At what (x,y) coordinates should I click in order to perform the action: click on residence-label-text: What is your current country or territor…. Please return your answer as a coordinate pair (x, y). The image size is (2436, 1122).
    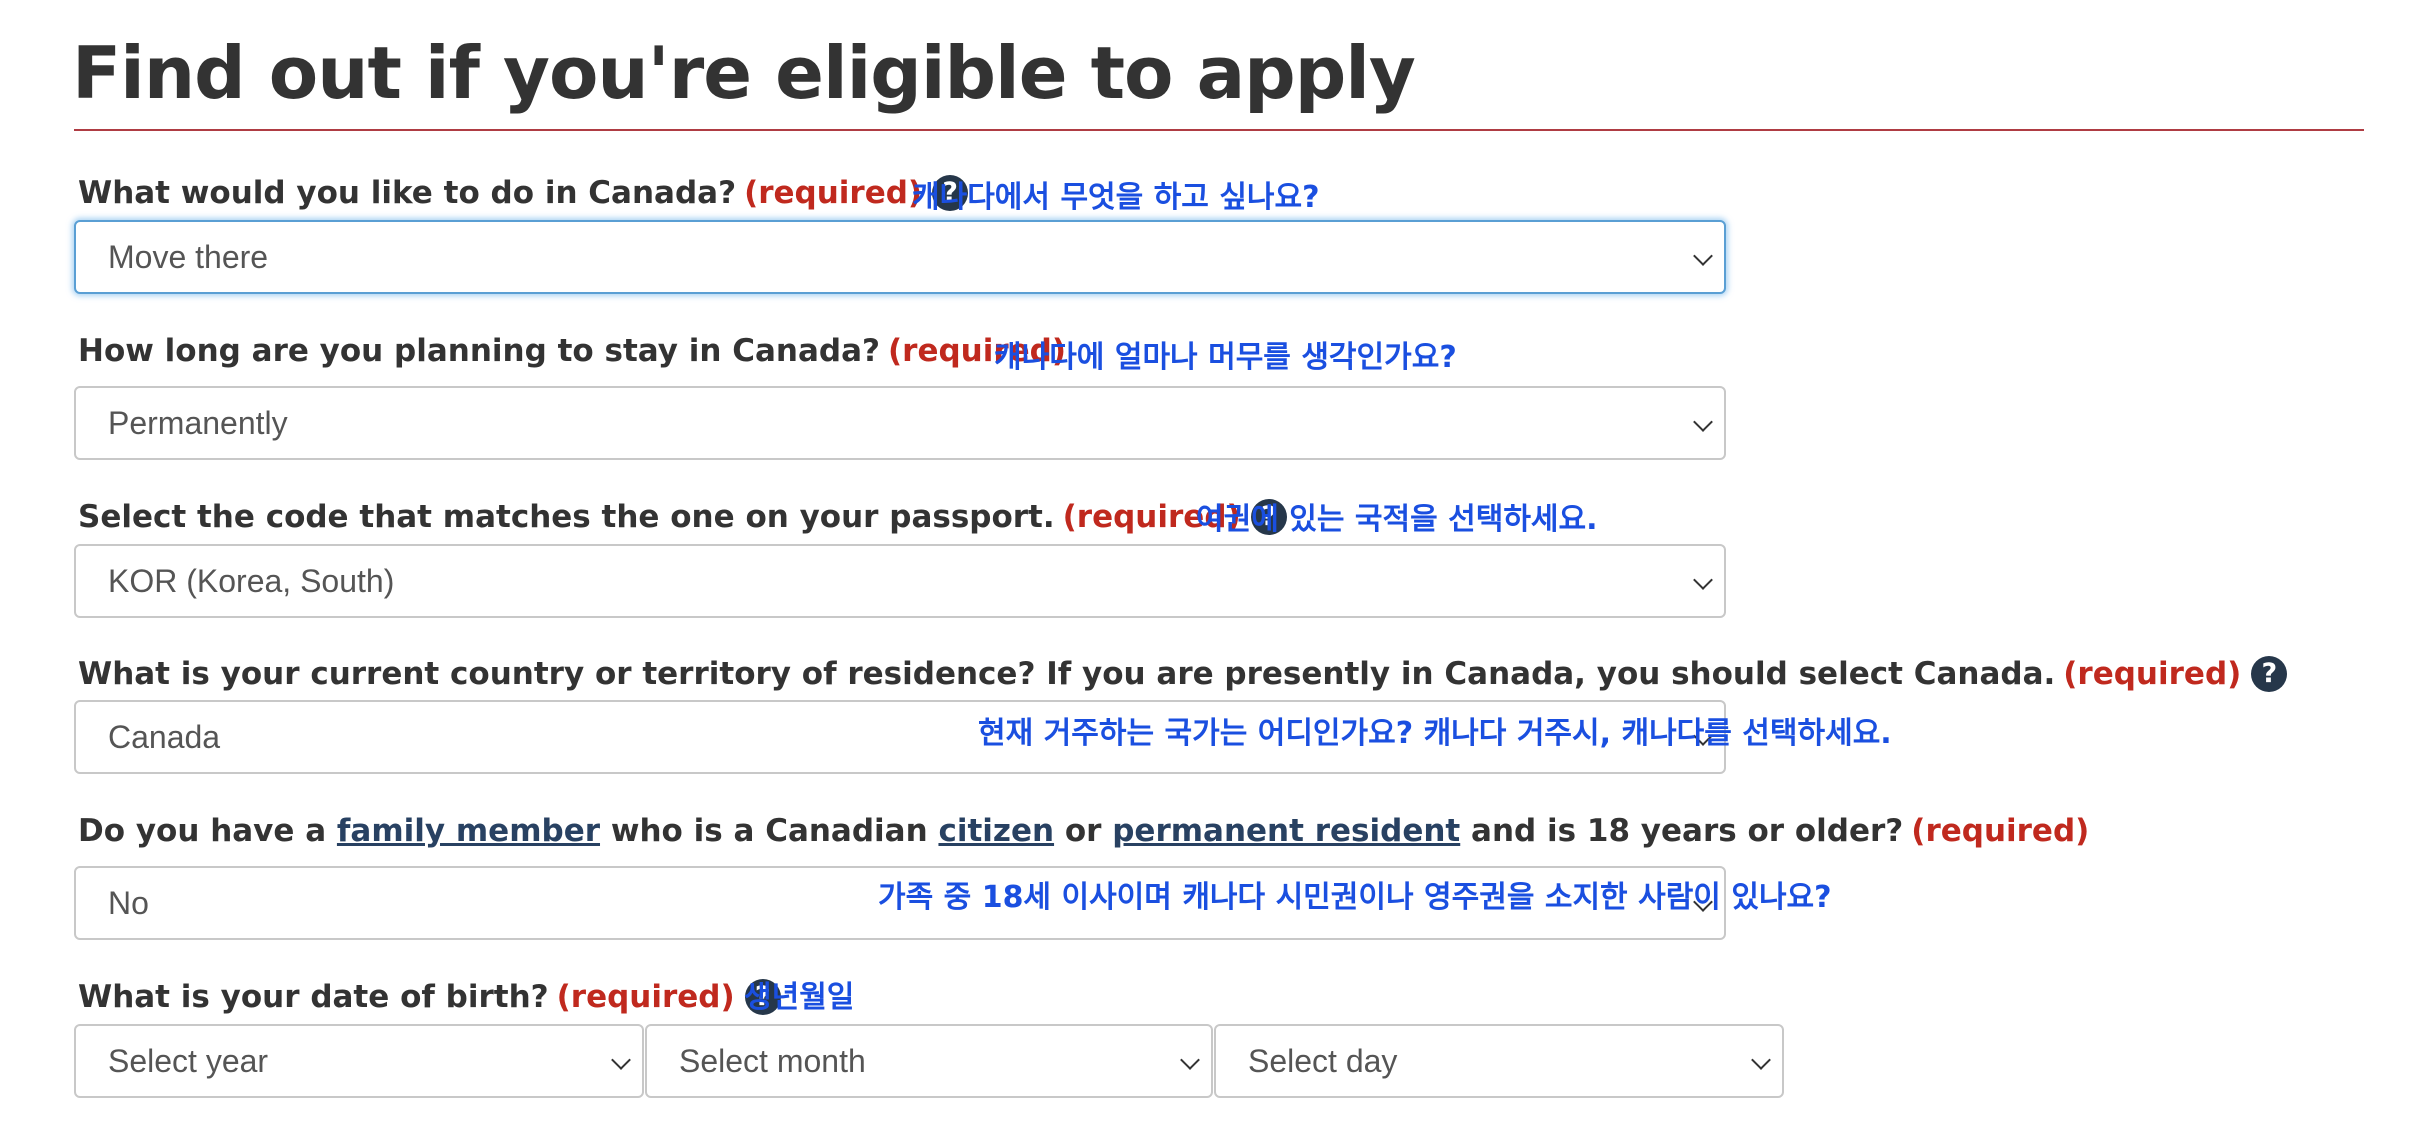
    Looking at the image, I should click on (1067, 674).